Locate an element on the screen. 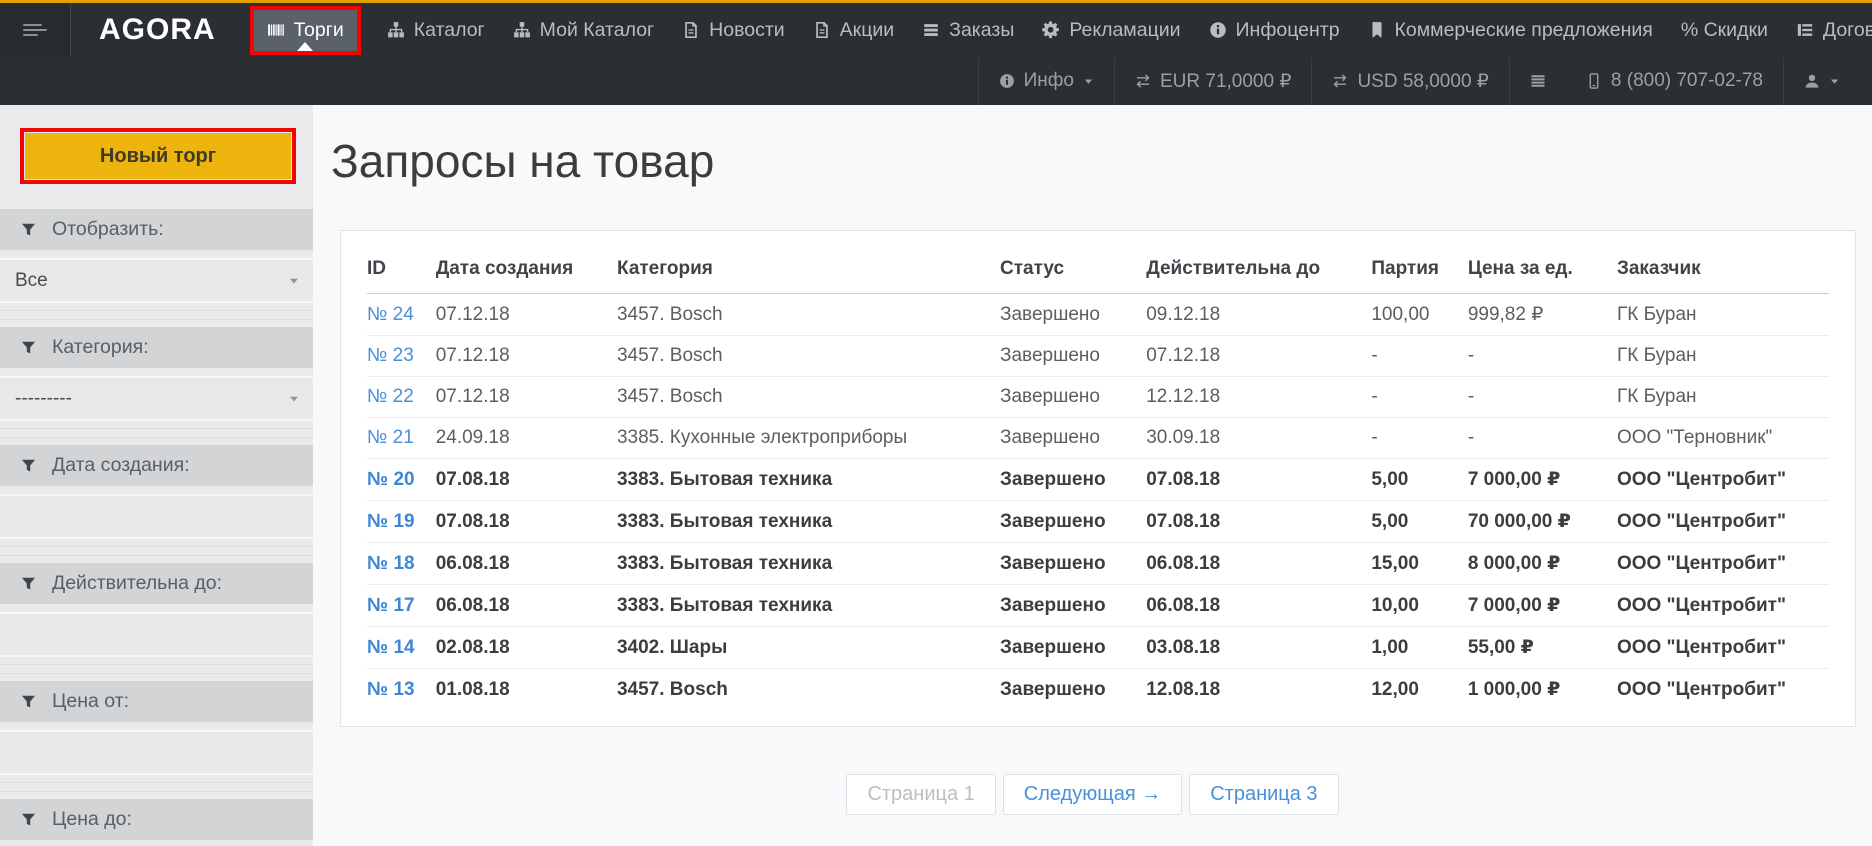 The width and height of the screenshot is (1872, 846). cell-category: 3383. Бытовая техника is located at coordinates (808, 563).